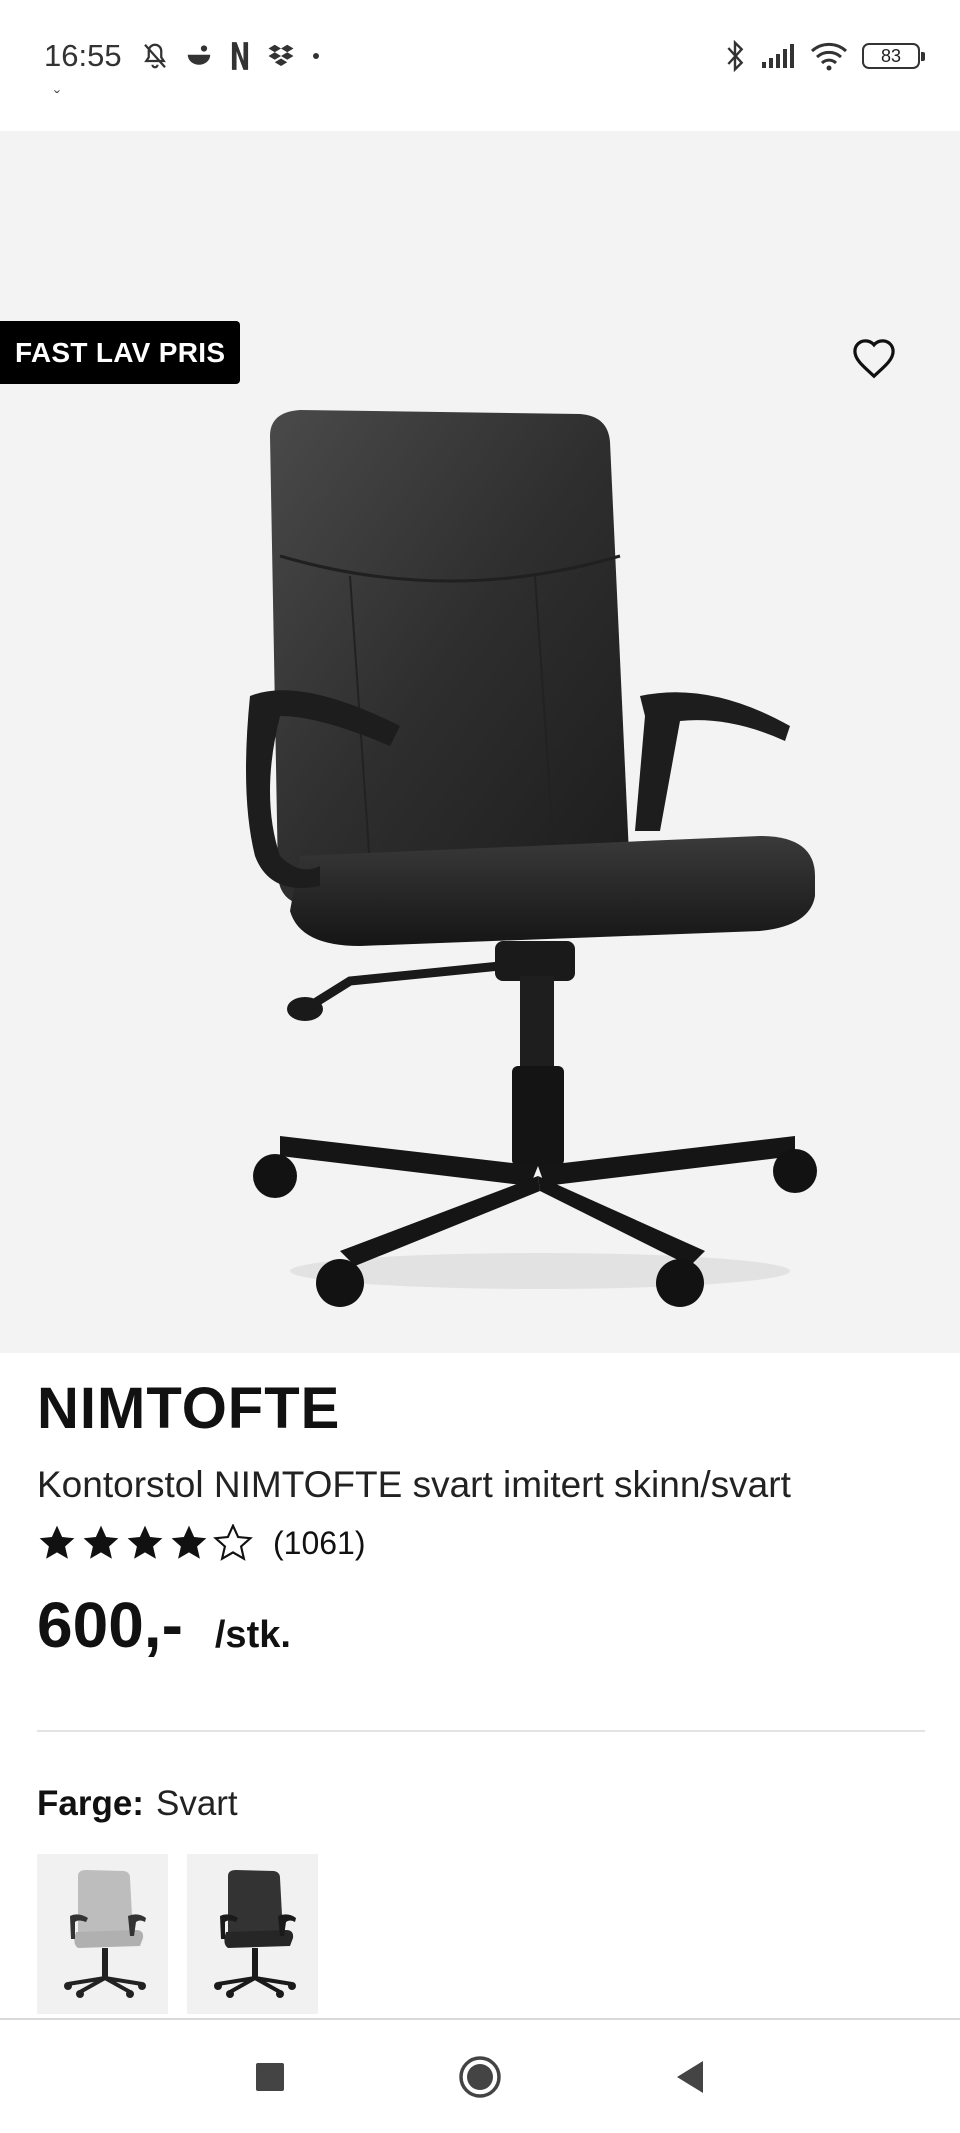  What do you see at coordinates (252, 1635) in the screenshot?
I see `price-unit: /stk.` at bounding box center [252, 1635].